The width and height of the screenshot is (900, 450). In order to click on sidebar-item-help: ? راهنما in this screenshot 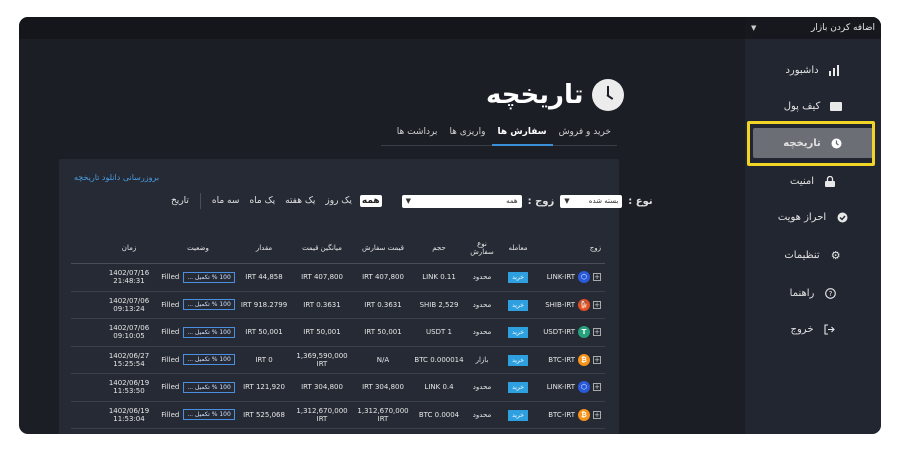, I will do `click(813, 293)`.